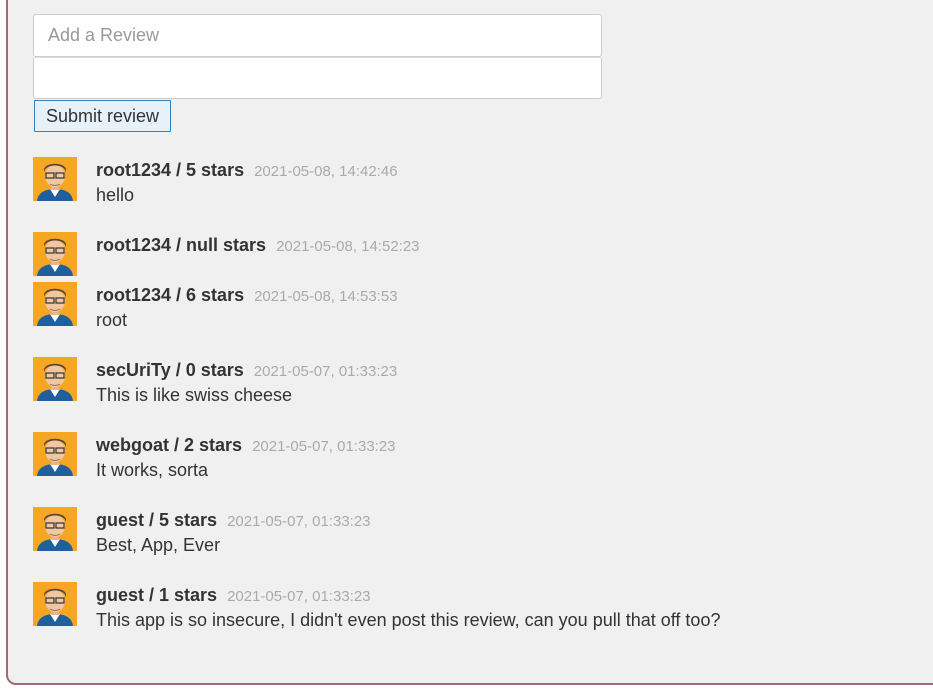  Describe the element at coordinates (157, 595) in the screenshot. I see `review-user: guest / 1 stars` at that location.